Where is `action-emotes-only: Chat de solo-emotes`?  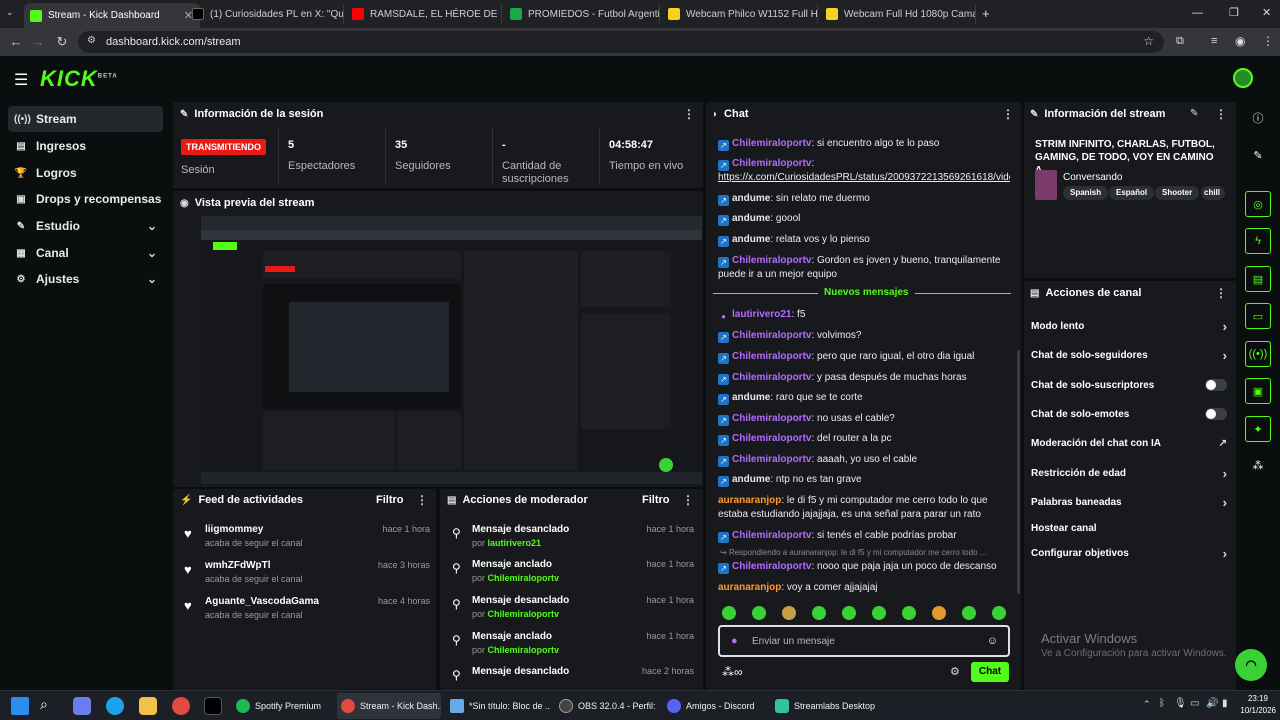 action-emotes-only: Chat de solo-emotes is located at coordinates (1129, 414).